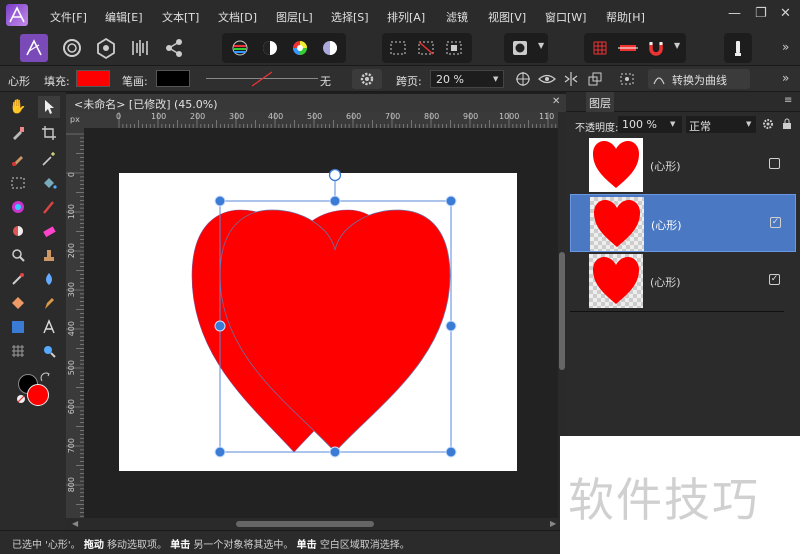 The width and height of the screenshot is (800, 554). Describe the element at coordinates (18, 159) in the screenshot. I see `brush-tool-icon` at that location.